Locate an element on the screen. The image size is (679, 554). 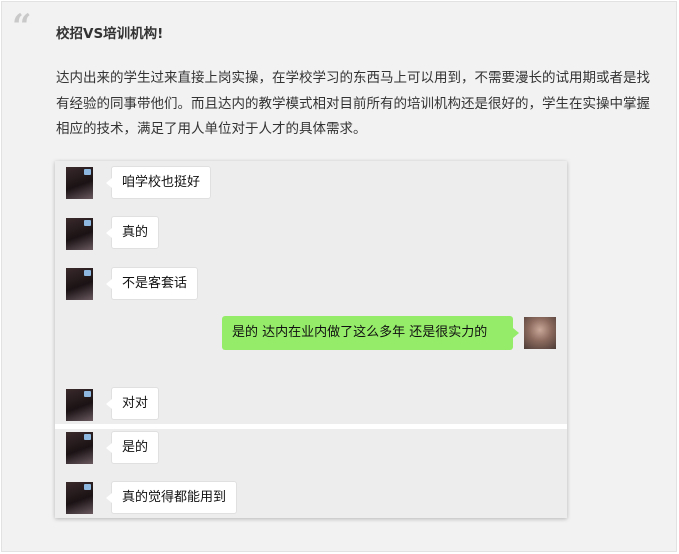
message-bubble: 是的 is located at coordinates (132, 447).